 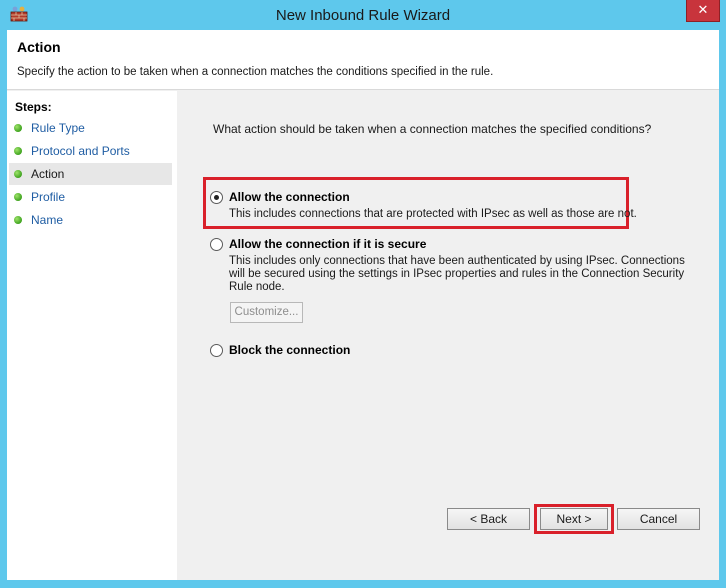 I want to click on step-rule-type: Rule Type, so click(x=90, y=128).